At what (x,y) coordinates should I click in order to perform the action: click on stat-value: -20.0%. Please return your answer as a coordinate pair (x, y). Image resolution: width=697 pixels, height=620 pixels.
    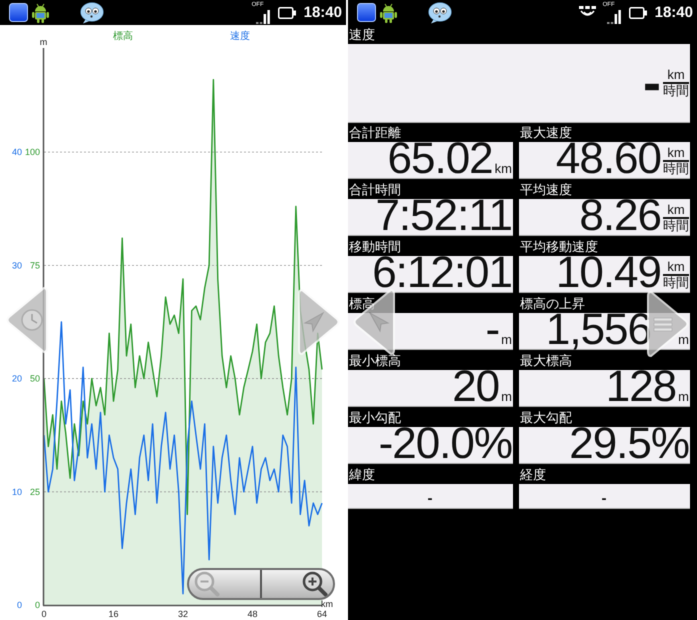
    Looking at the image, I should click on (445, 444).